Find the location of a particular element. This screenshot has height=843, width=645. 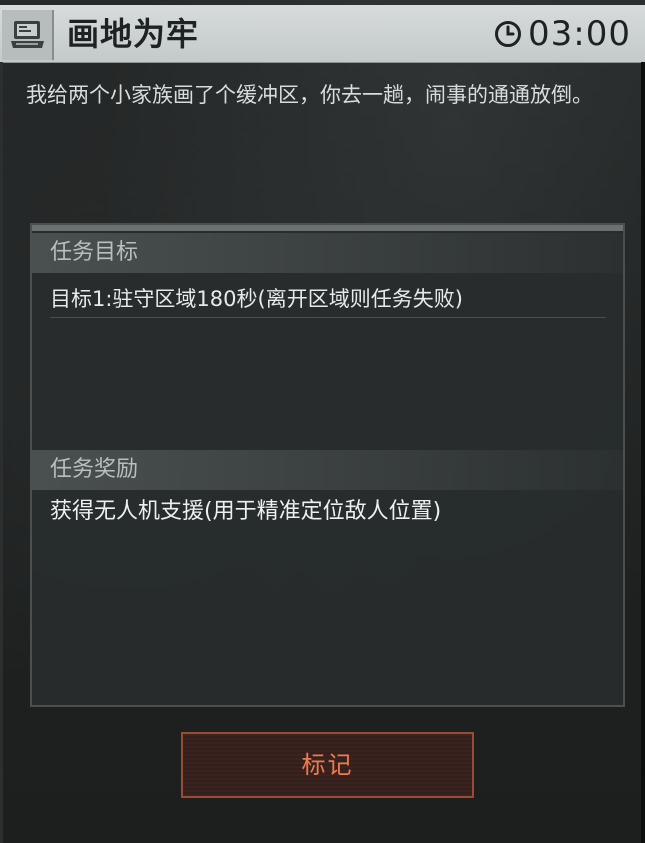

mark-button-label: 标记 is located at coordinates (327, 765).